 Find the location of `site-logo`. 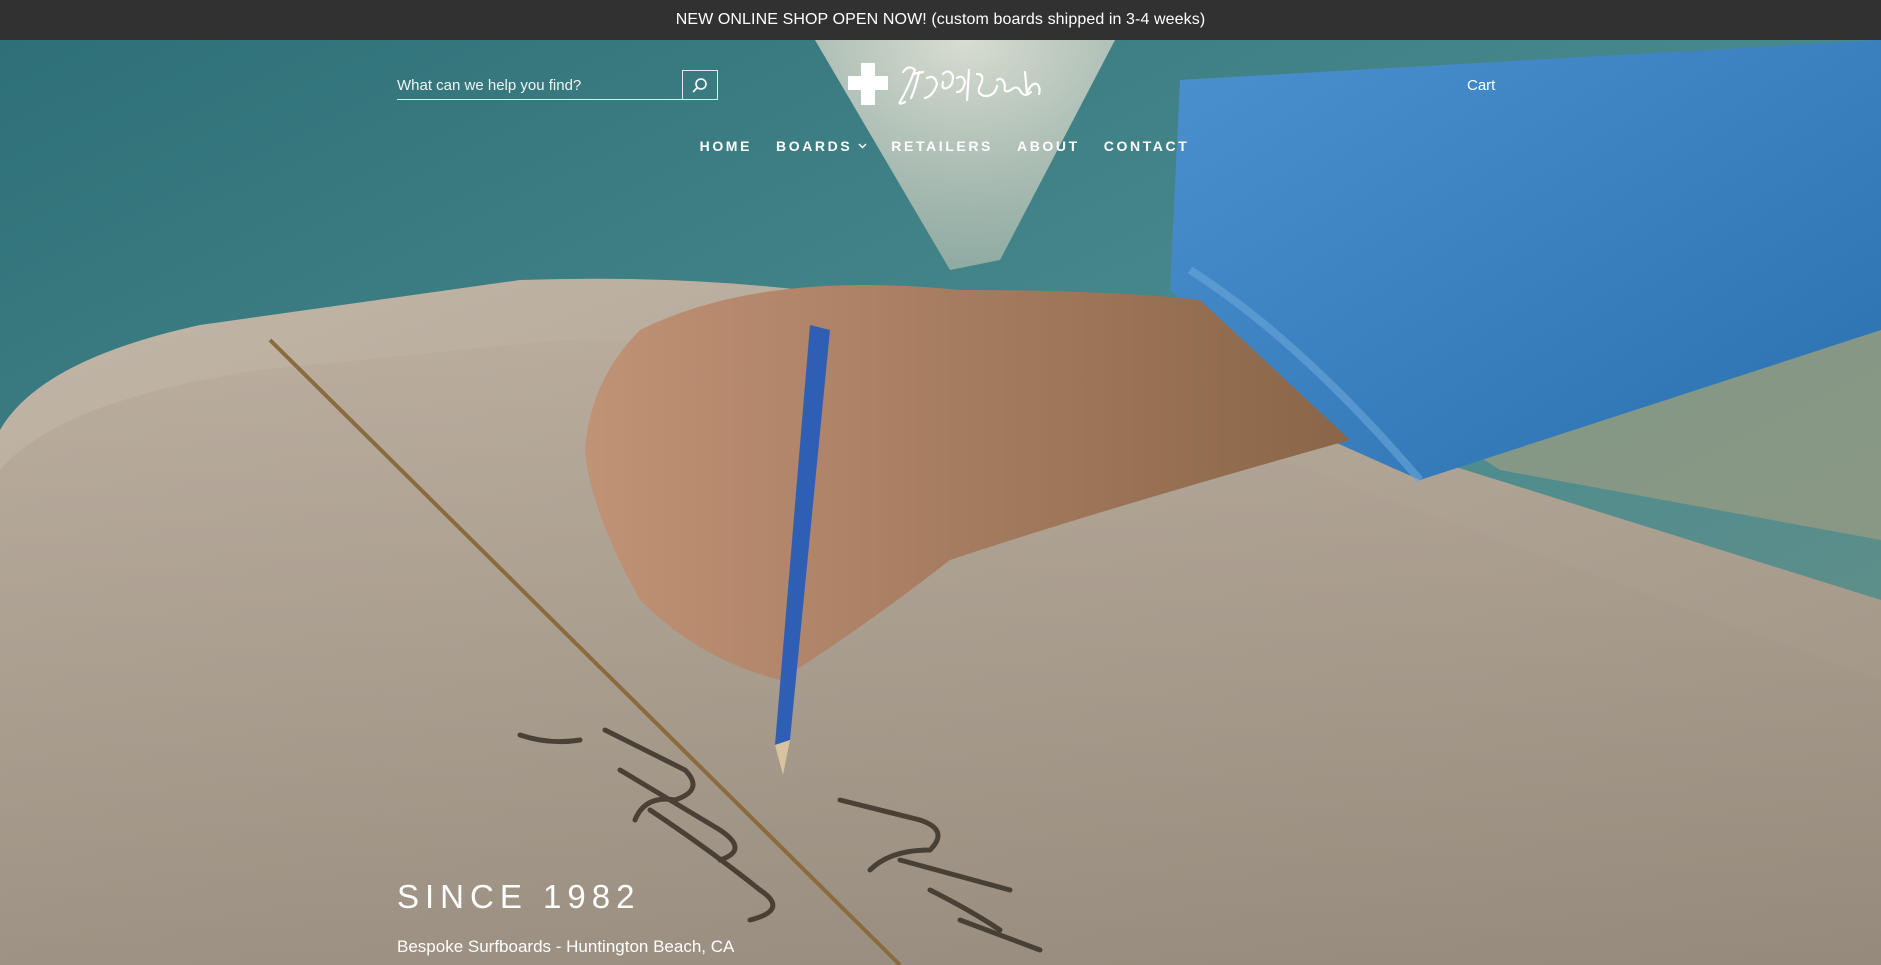

site-logo is located at coordinates (947, 85).